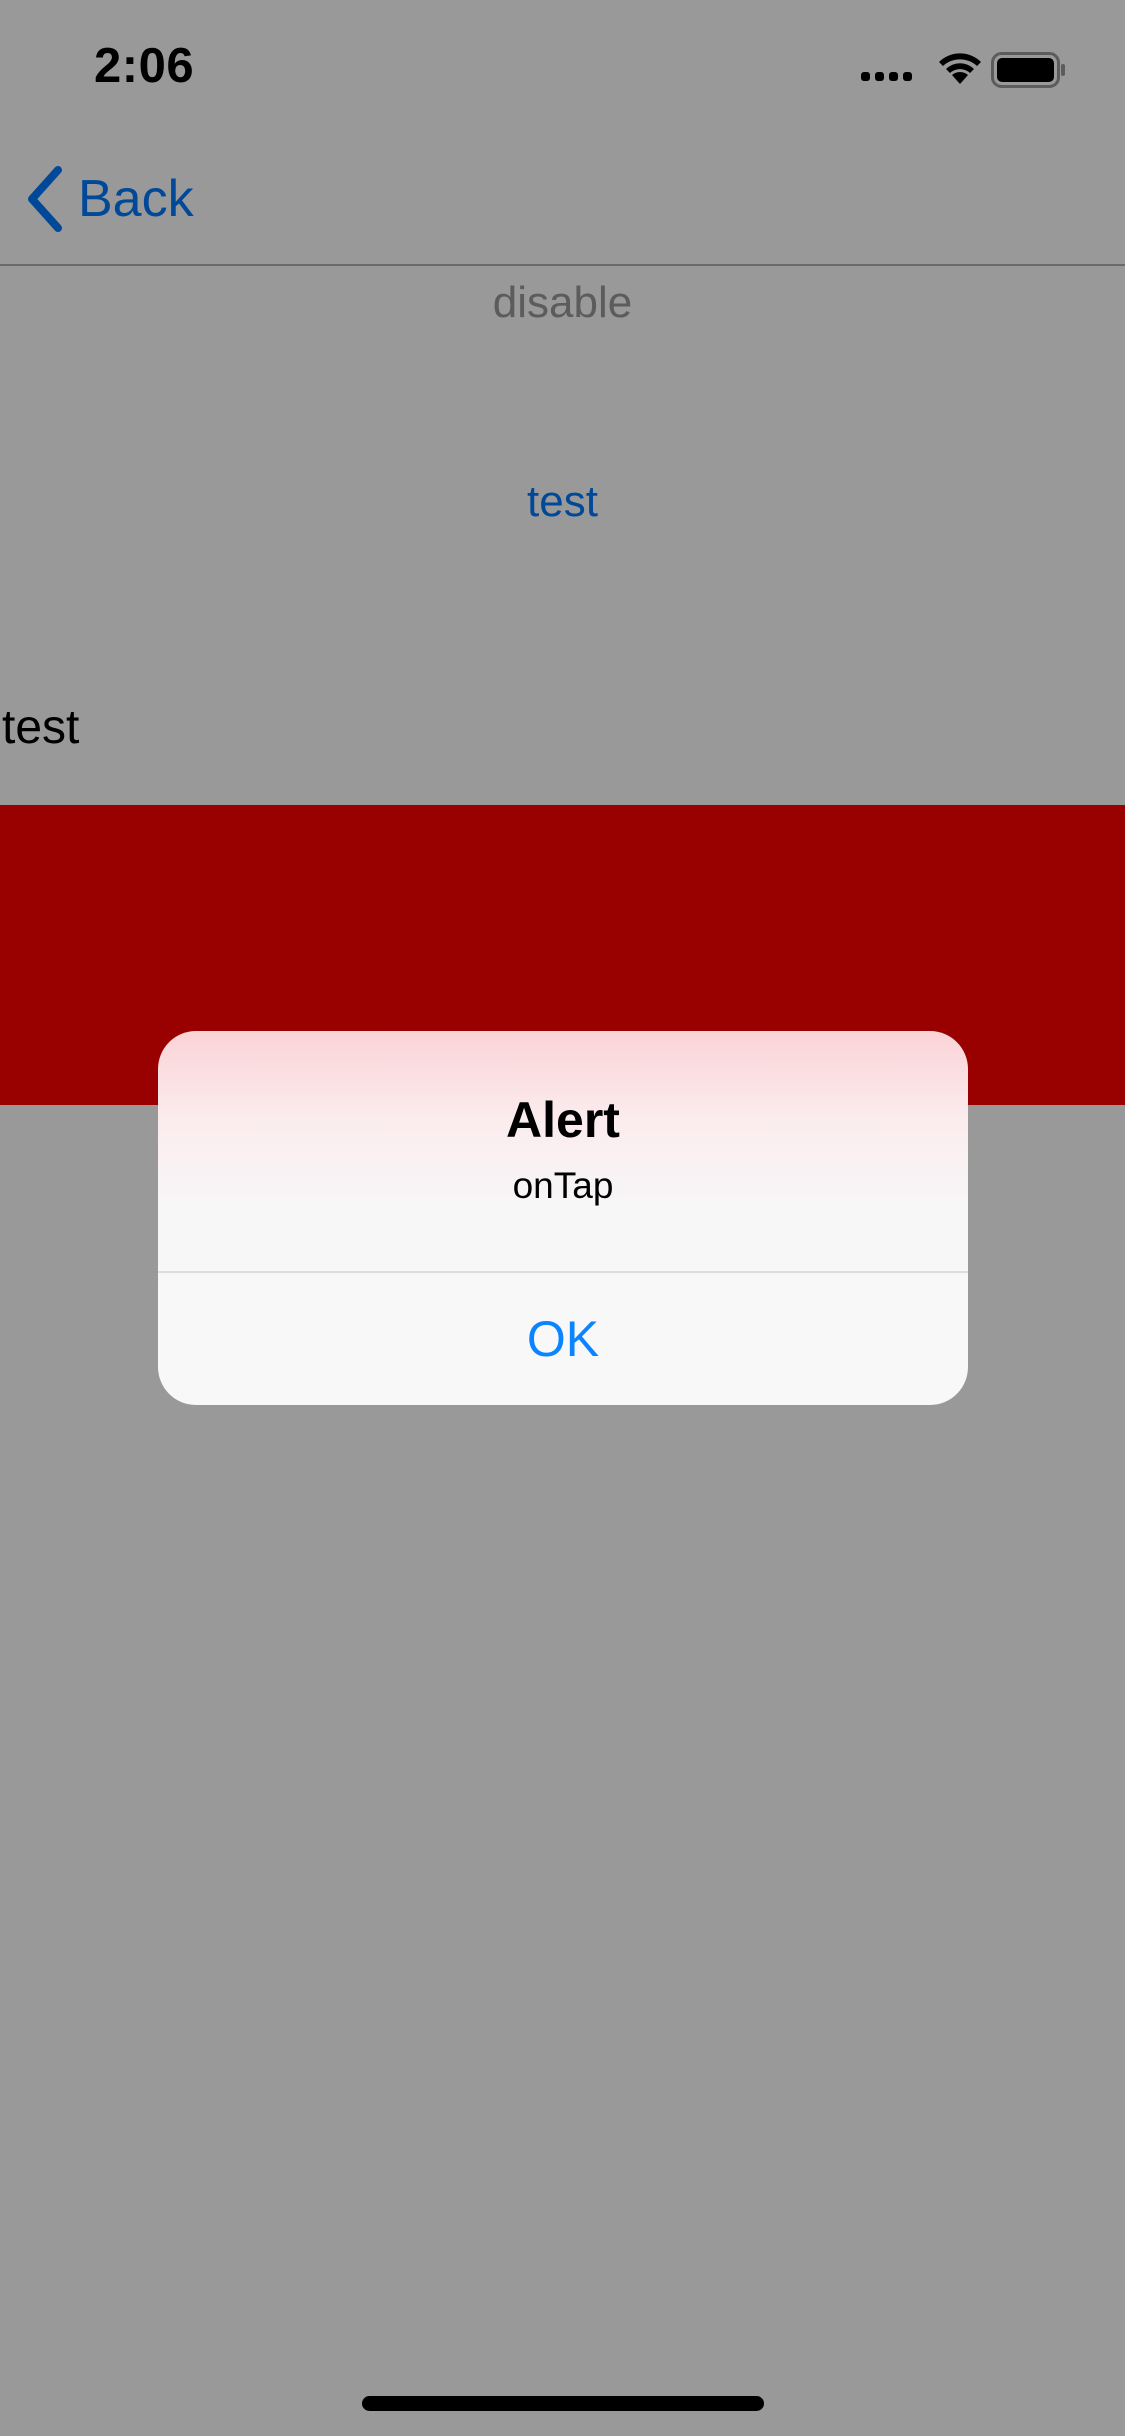  Describe the element at coordinates (563, 2403) in the screenshot. I see `home-indicator` at that location.